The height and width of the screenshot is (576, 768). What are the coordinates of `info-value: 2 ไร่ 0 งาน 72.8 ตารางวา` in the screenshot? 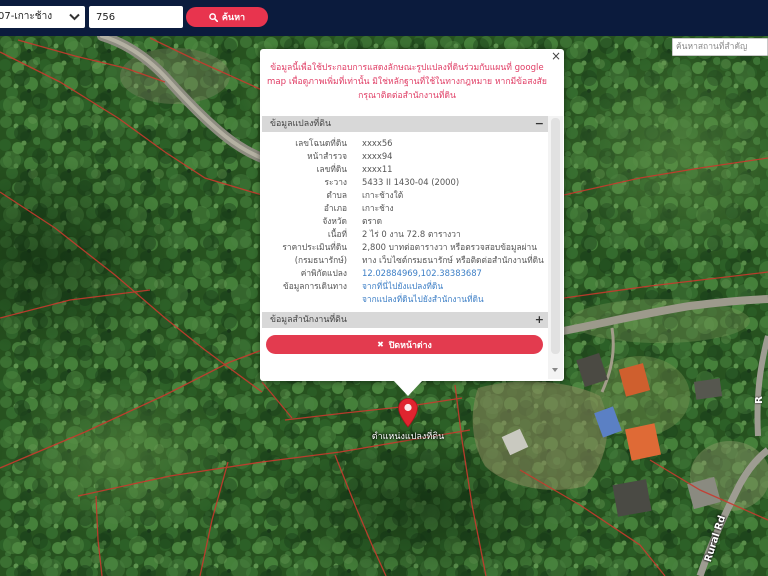 It's located at (411, 234).